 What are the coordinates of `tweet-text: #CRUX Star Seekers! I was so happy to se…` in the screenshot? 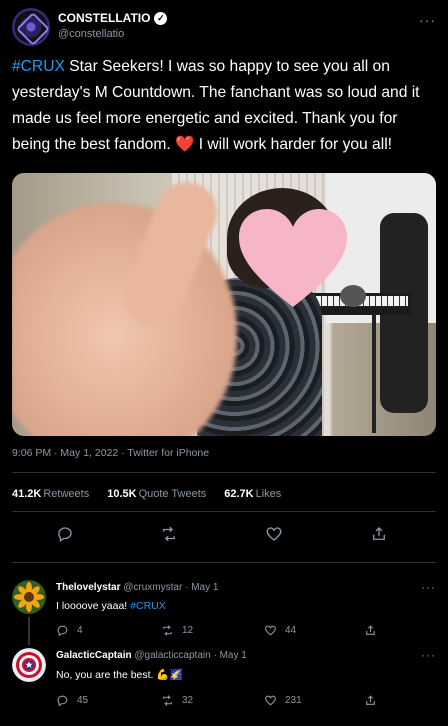 It's located at (225, 106).